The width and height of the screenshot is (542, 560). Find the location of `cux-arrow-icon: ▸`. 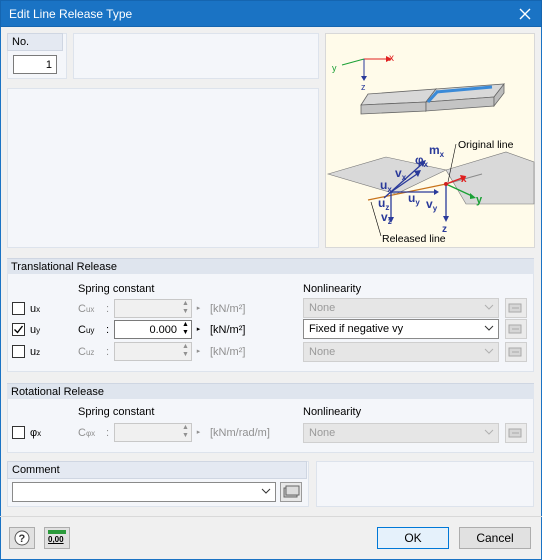

cux-arrow-icon: ▸ is located at coordinates (198, 309).